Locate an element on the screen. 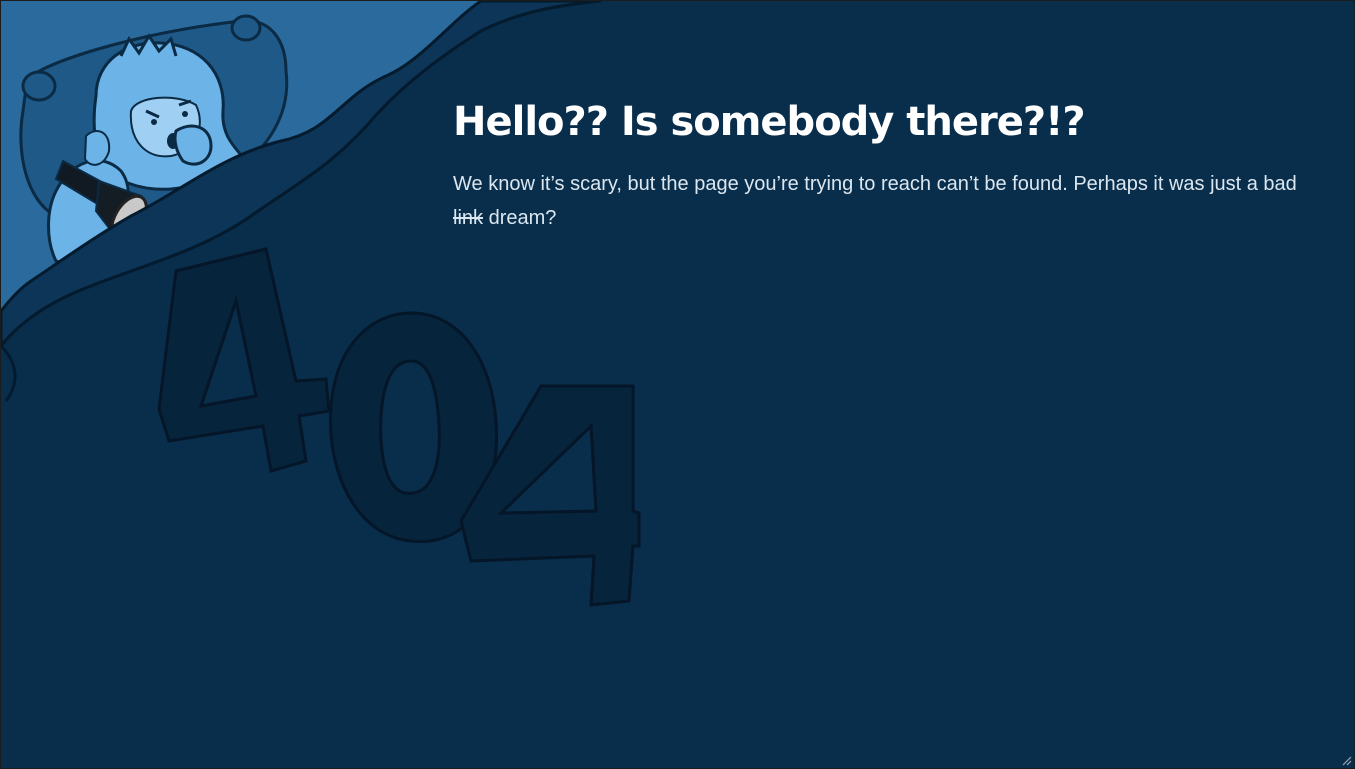 The width and height of the screenshot is (1355, 769). resize-grip-icon is located at coordinates (1346, 760).